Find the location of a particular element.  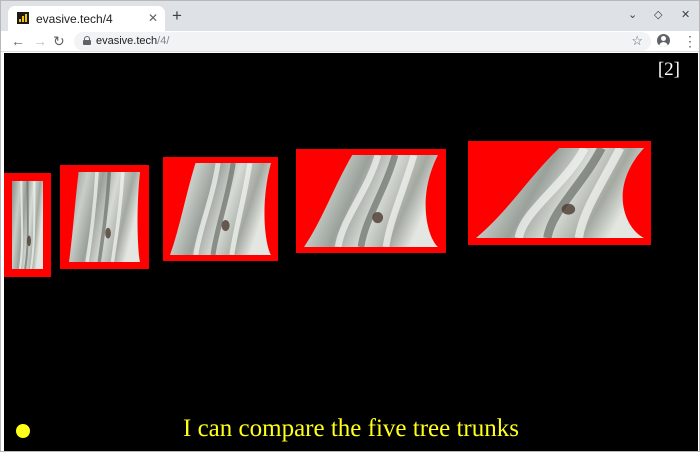

close-tab-icon: ✕ is located at coordinates (153, 18).